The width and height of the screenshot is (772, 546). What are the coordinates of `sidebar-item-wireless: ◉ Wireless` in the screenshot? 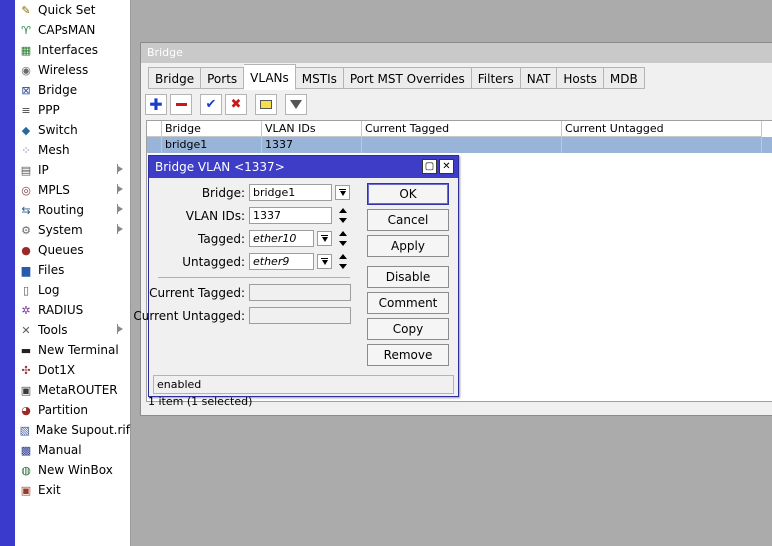 It's located at (72, 70).